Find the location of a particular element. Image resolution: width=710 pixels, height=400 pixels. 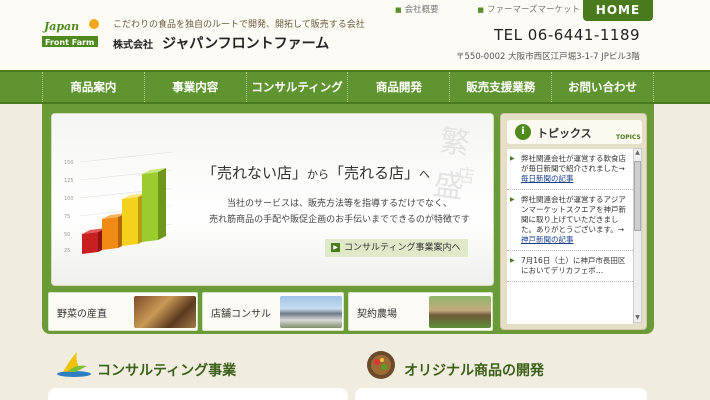

sub-link-store-consult: 店舗コンサル is located at coordinates (273, 311).